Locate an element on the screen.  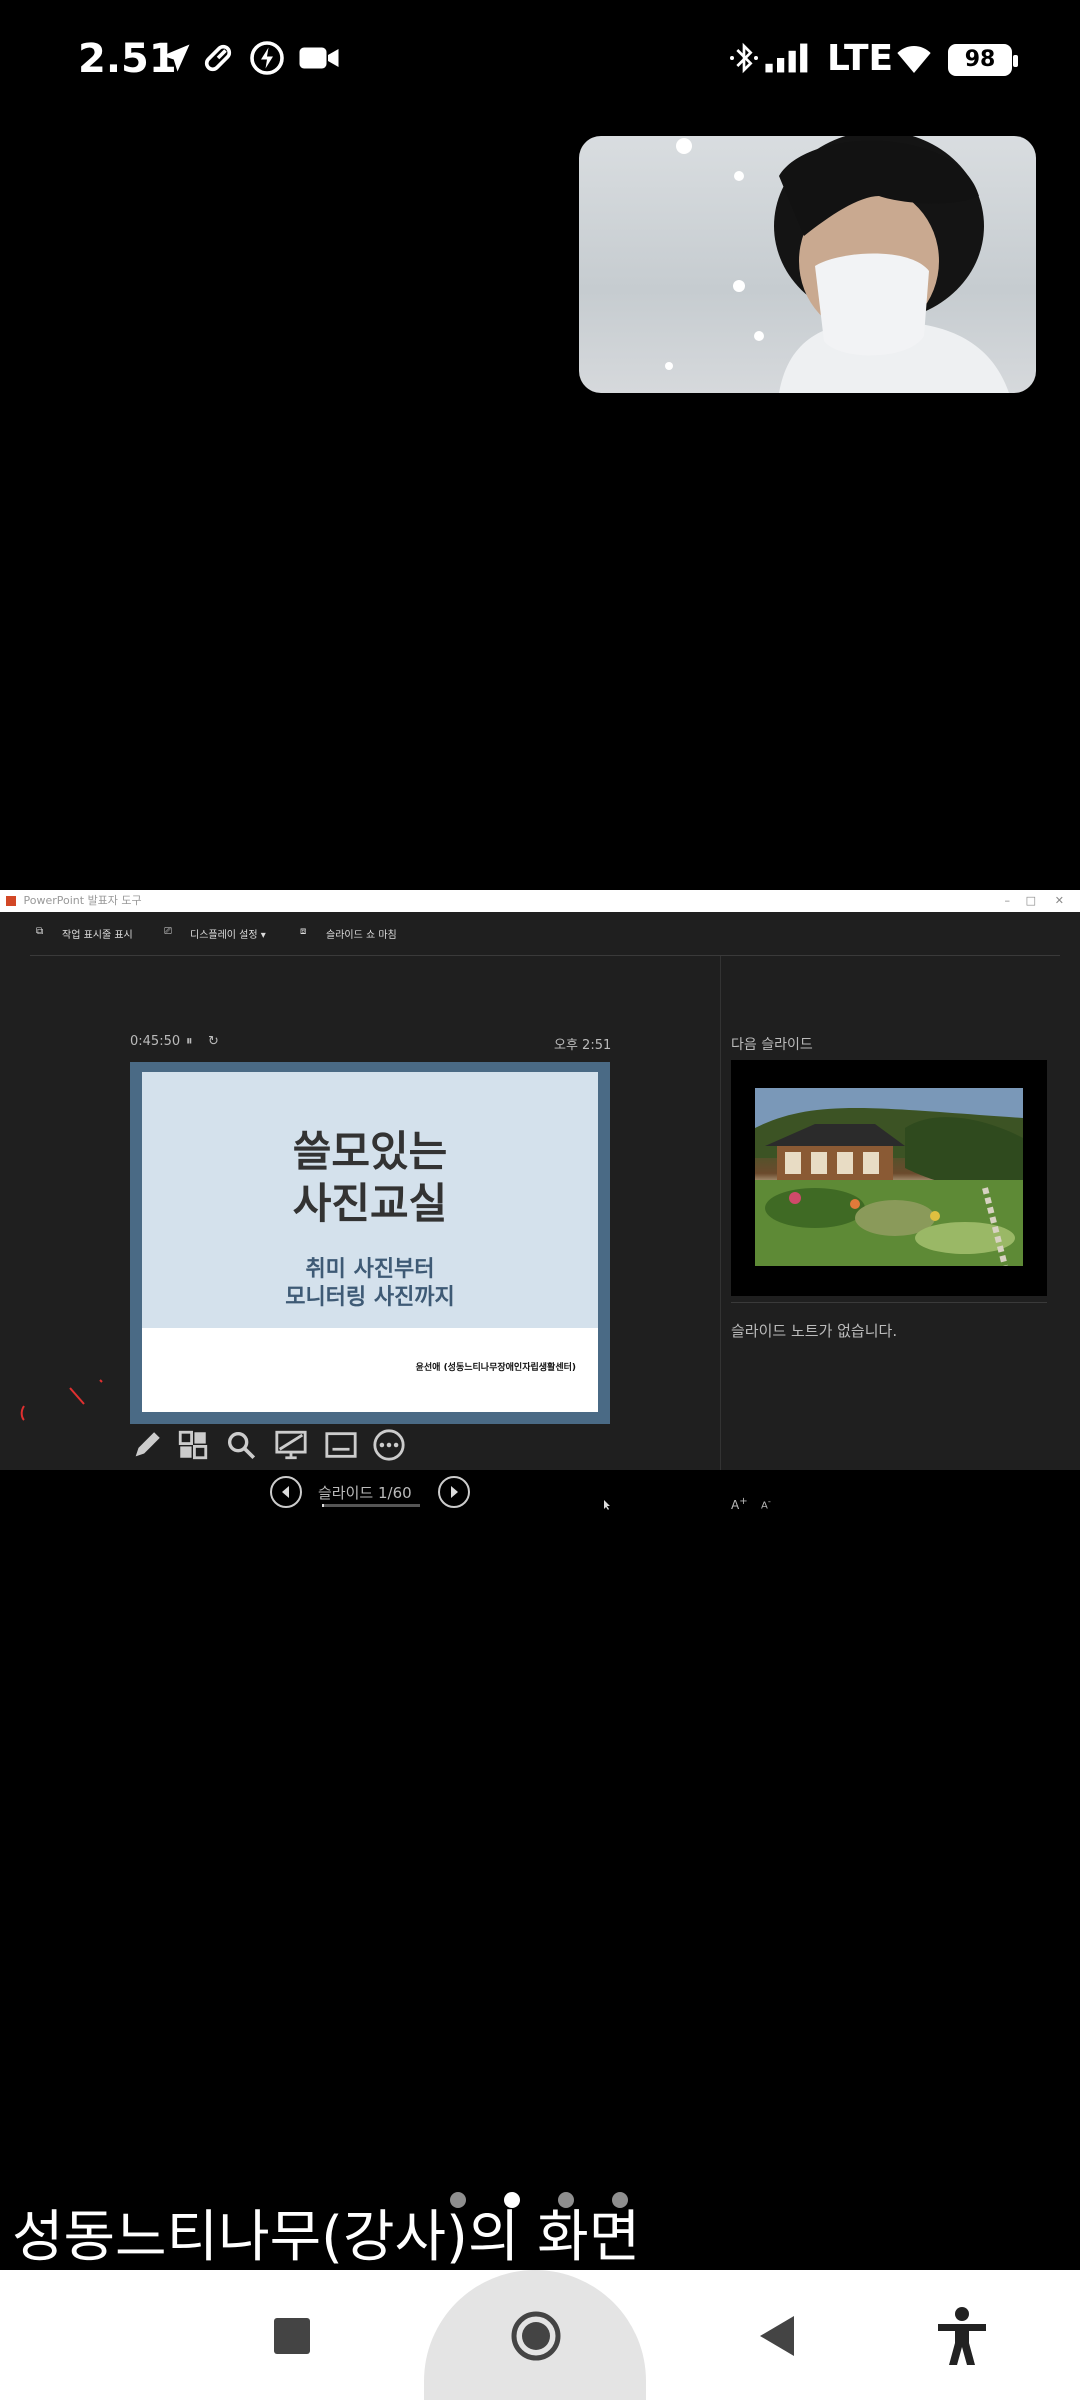
power-saving-icon is located at coordinates (267, 58).